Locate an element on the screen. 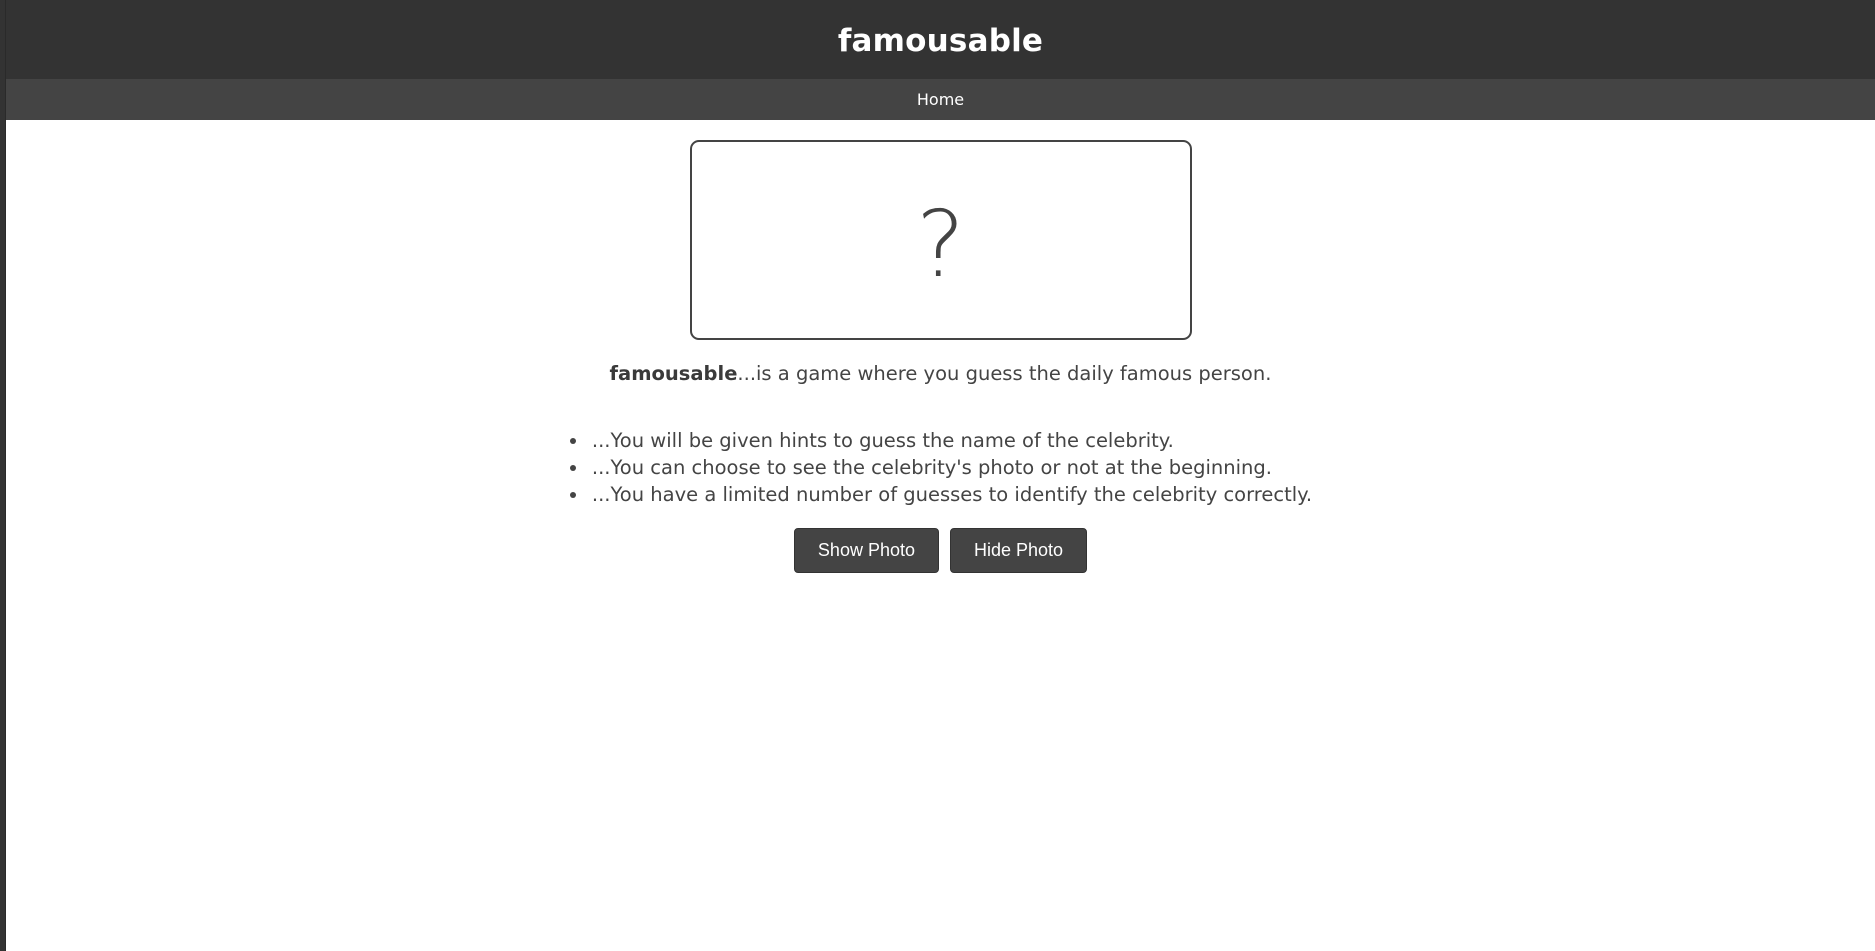 The width and height of the screenshot is (1875, 951). question-mark-icon: ? is located at coordinates (940, 244).